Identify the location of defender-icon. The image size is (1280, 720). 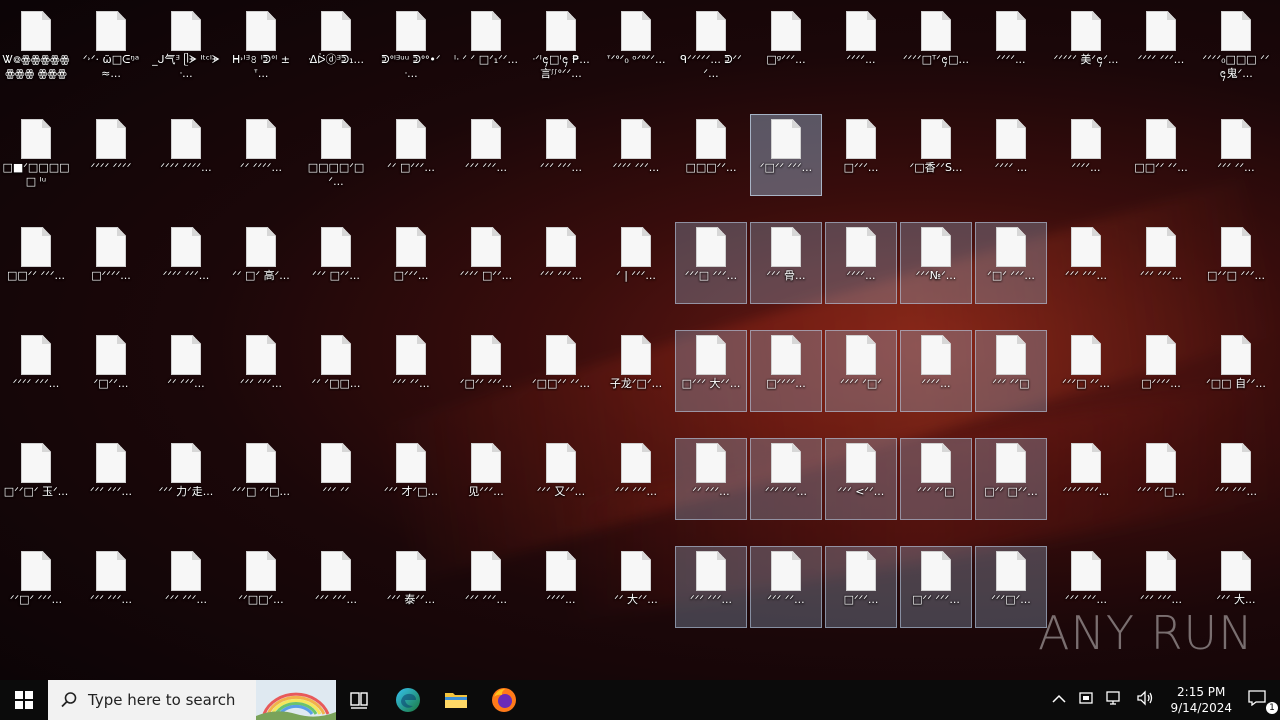
(1086, 700).